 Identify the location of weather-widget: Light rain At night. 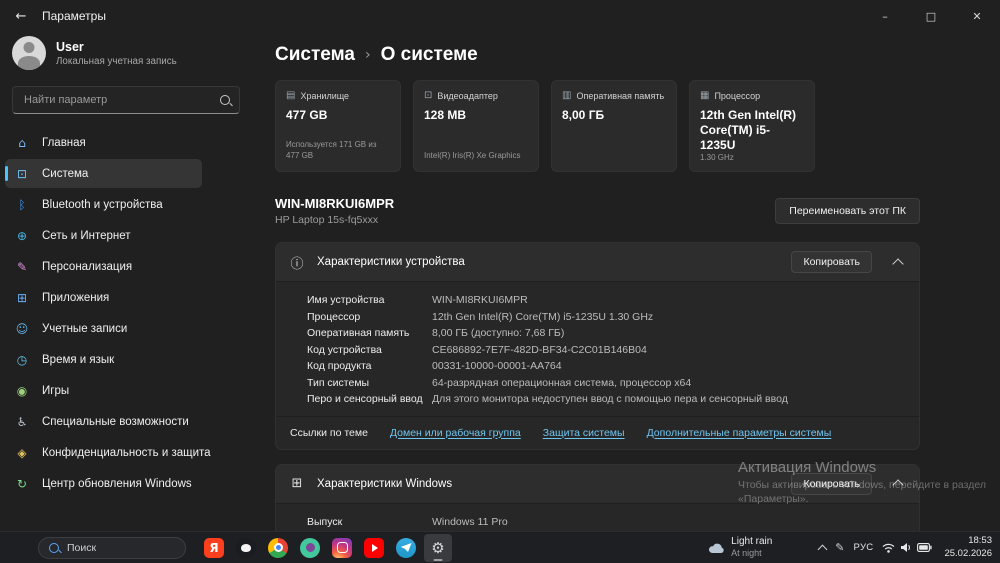
(739, 547).